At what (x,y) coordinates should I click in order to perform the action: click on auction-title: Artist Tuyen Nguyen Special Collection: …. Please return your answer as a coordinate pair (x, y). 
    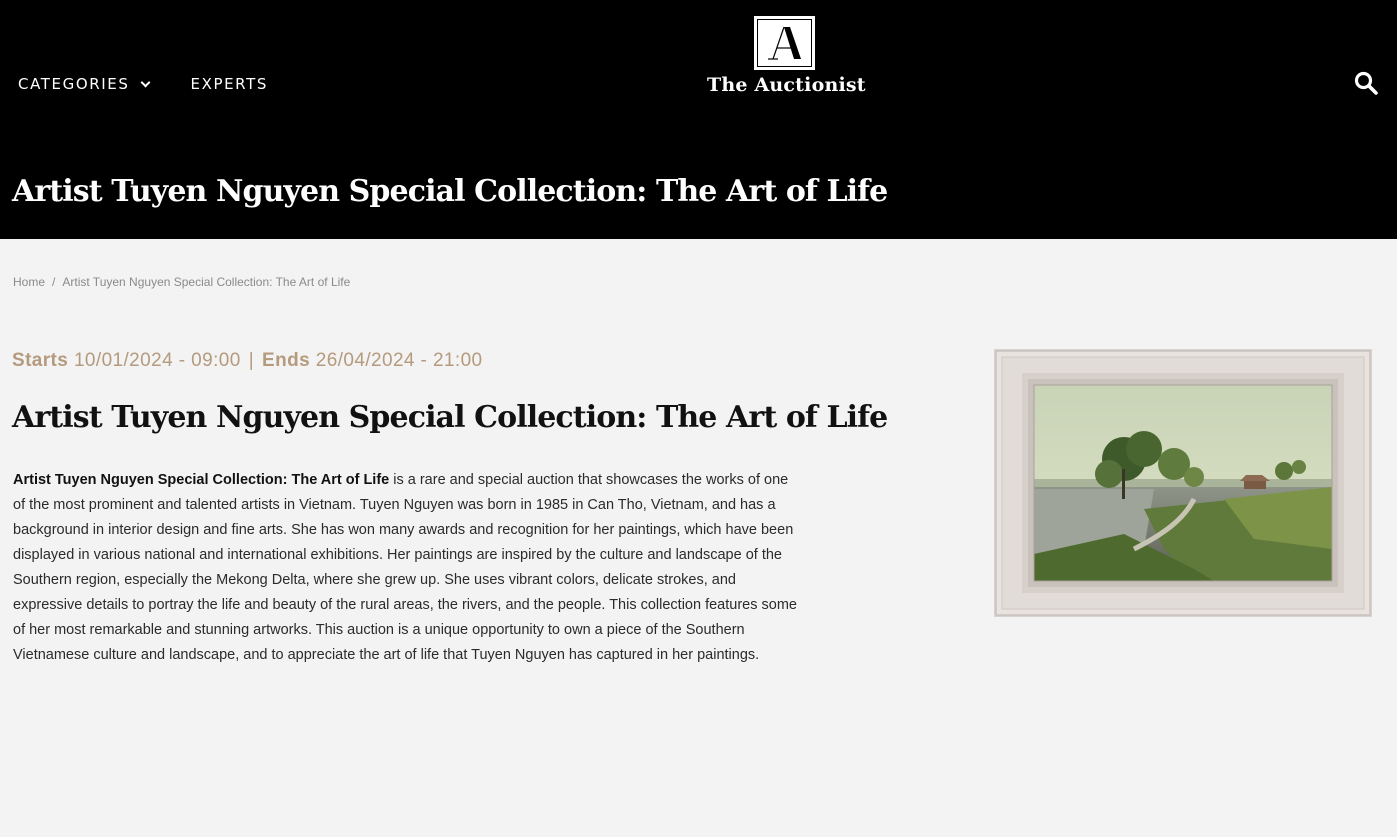
    Looking at the image, I should click on (450, 417).